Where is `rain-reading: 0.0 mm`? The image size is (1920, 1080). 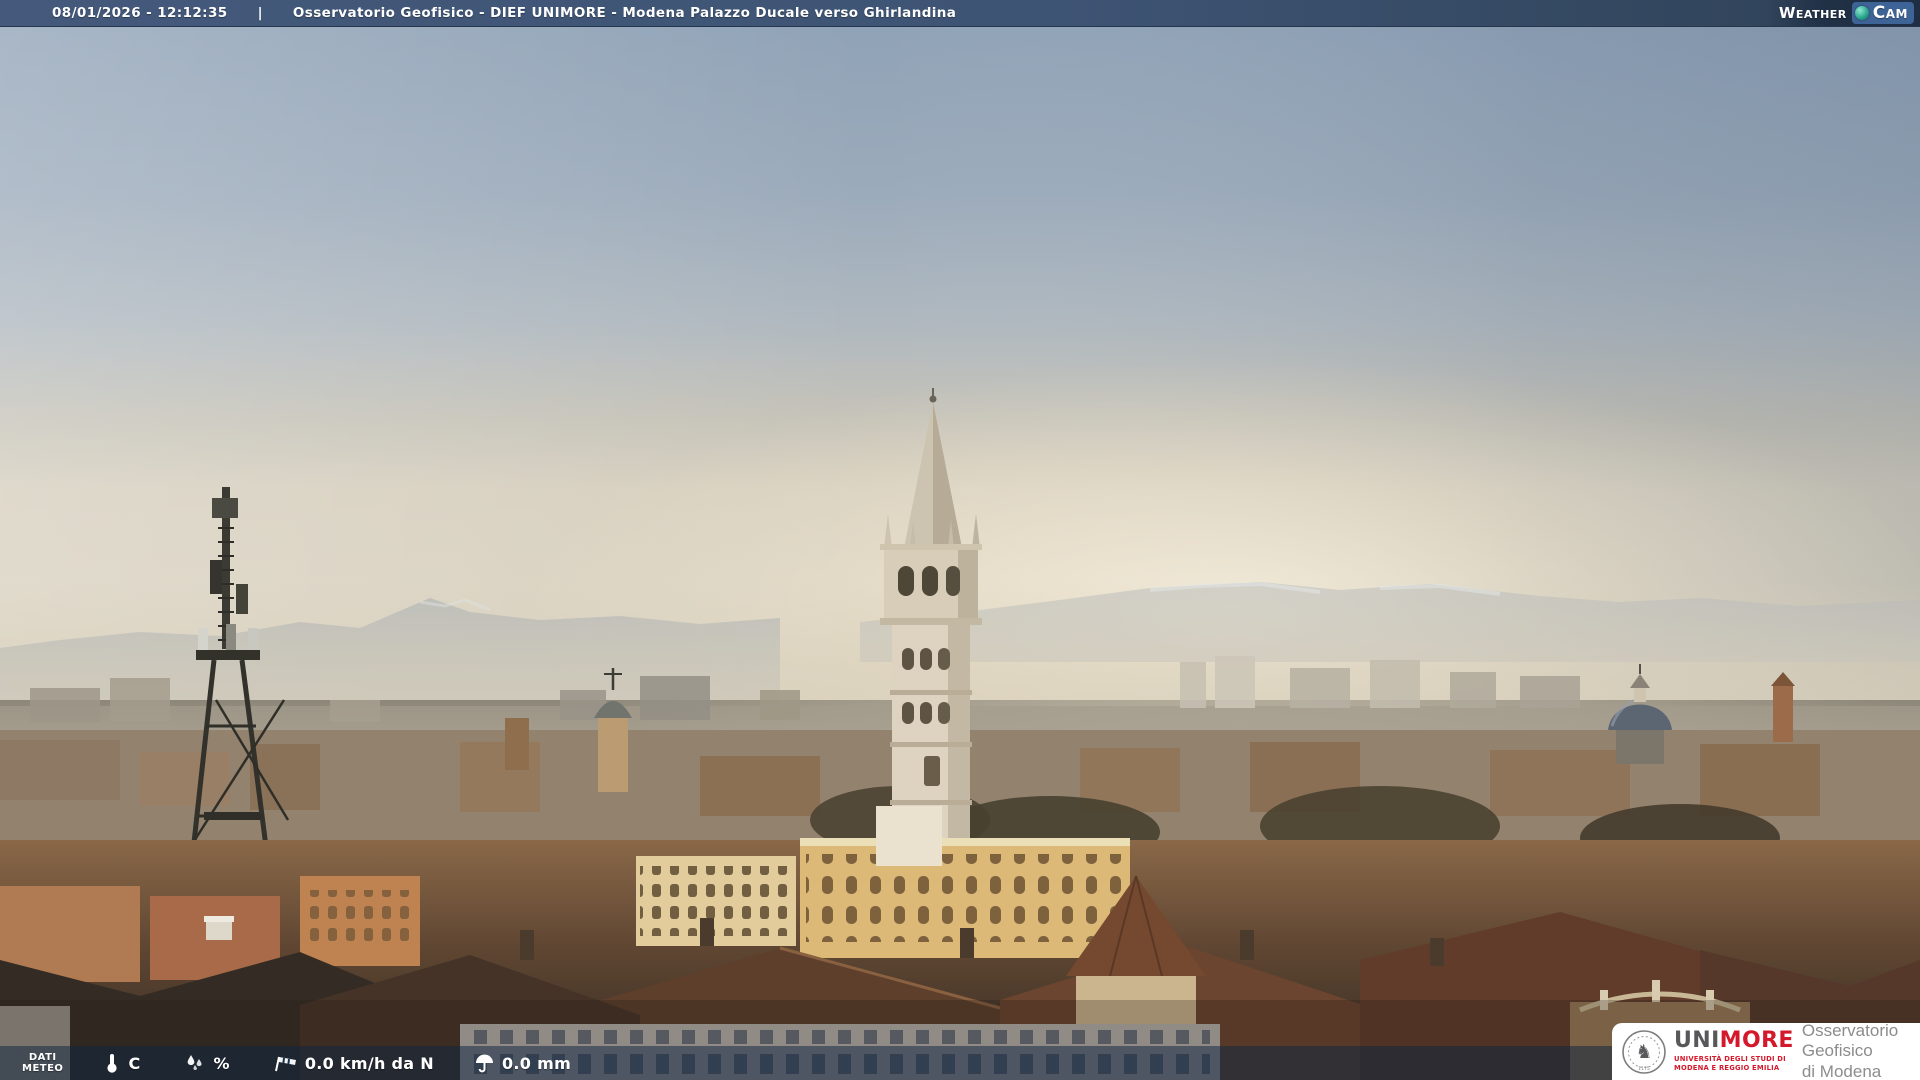 rain-reading: 0.0 mm is located at coordinates (522, 1063).